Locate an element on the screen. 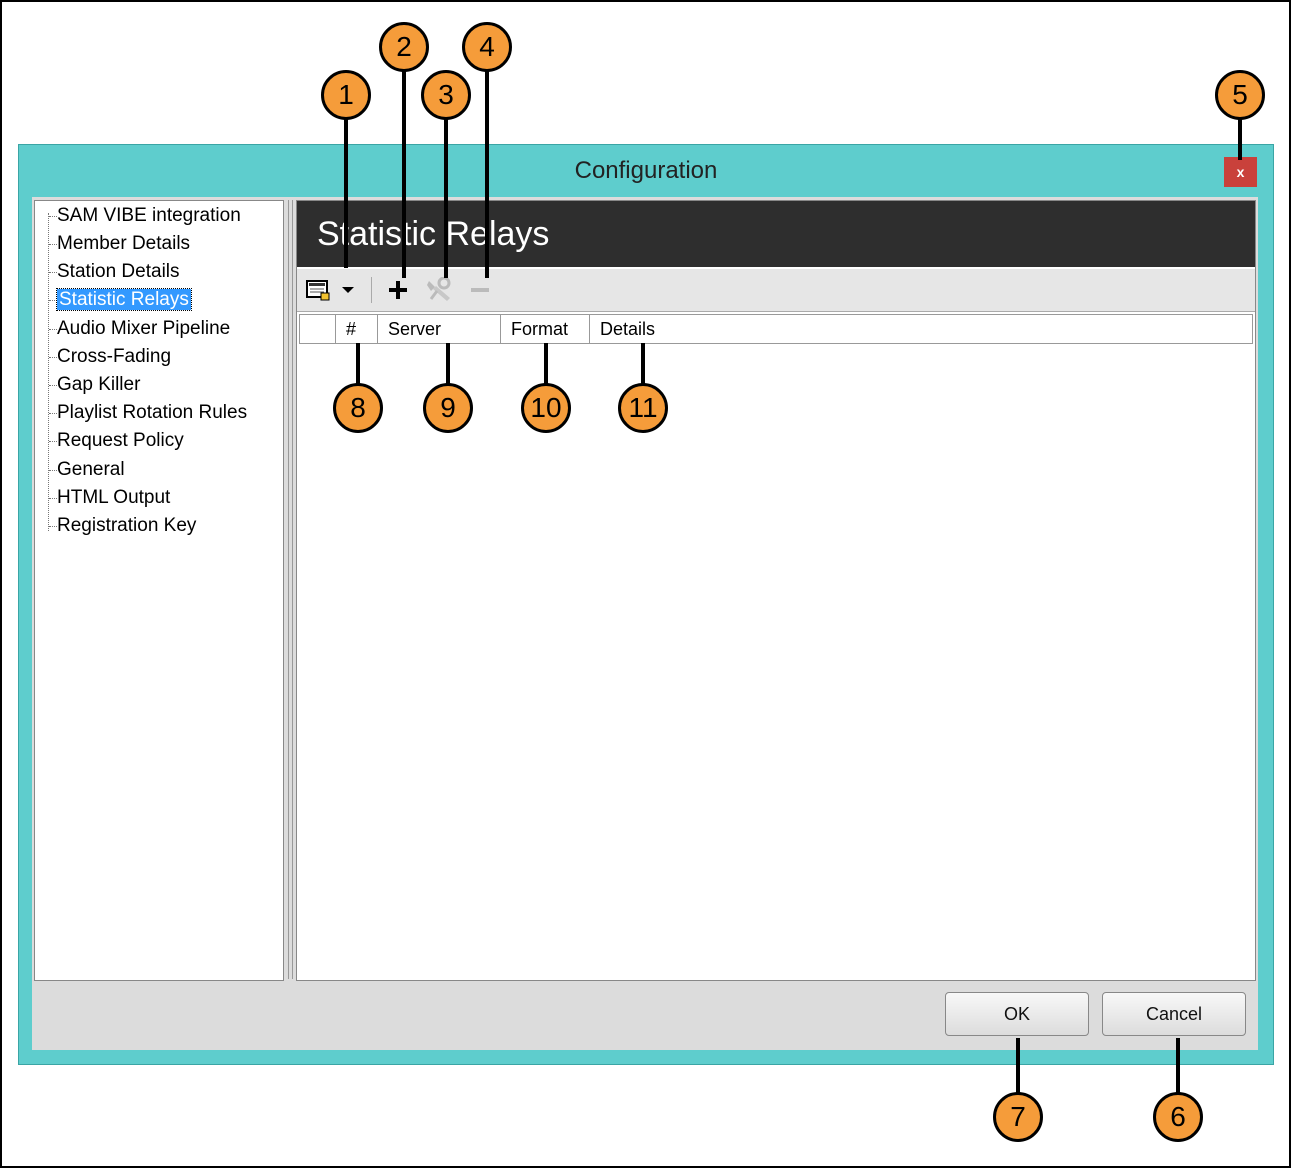 This screenshot has width=1291, height=1168. add-icon is located at coordinates (398, 290).